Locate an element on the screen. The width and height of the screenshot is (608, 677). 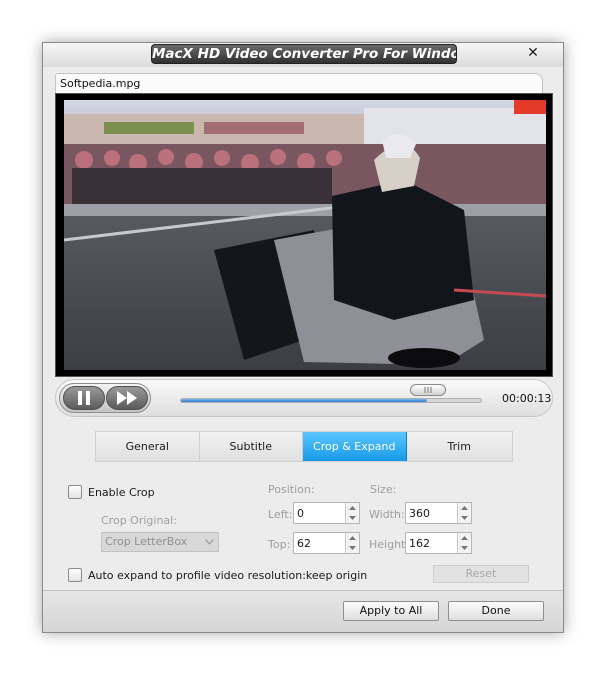
width-stepper-buttons is located at coordinates (464, 513).